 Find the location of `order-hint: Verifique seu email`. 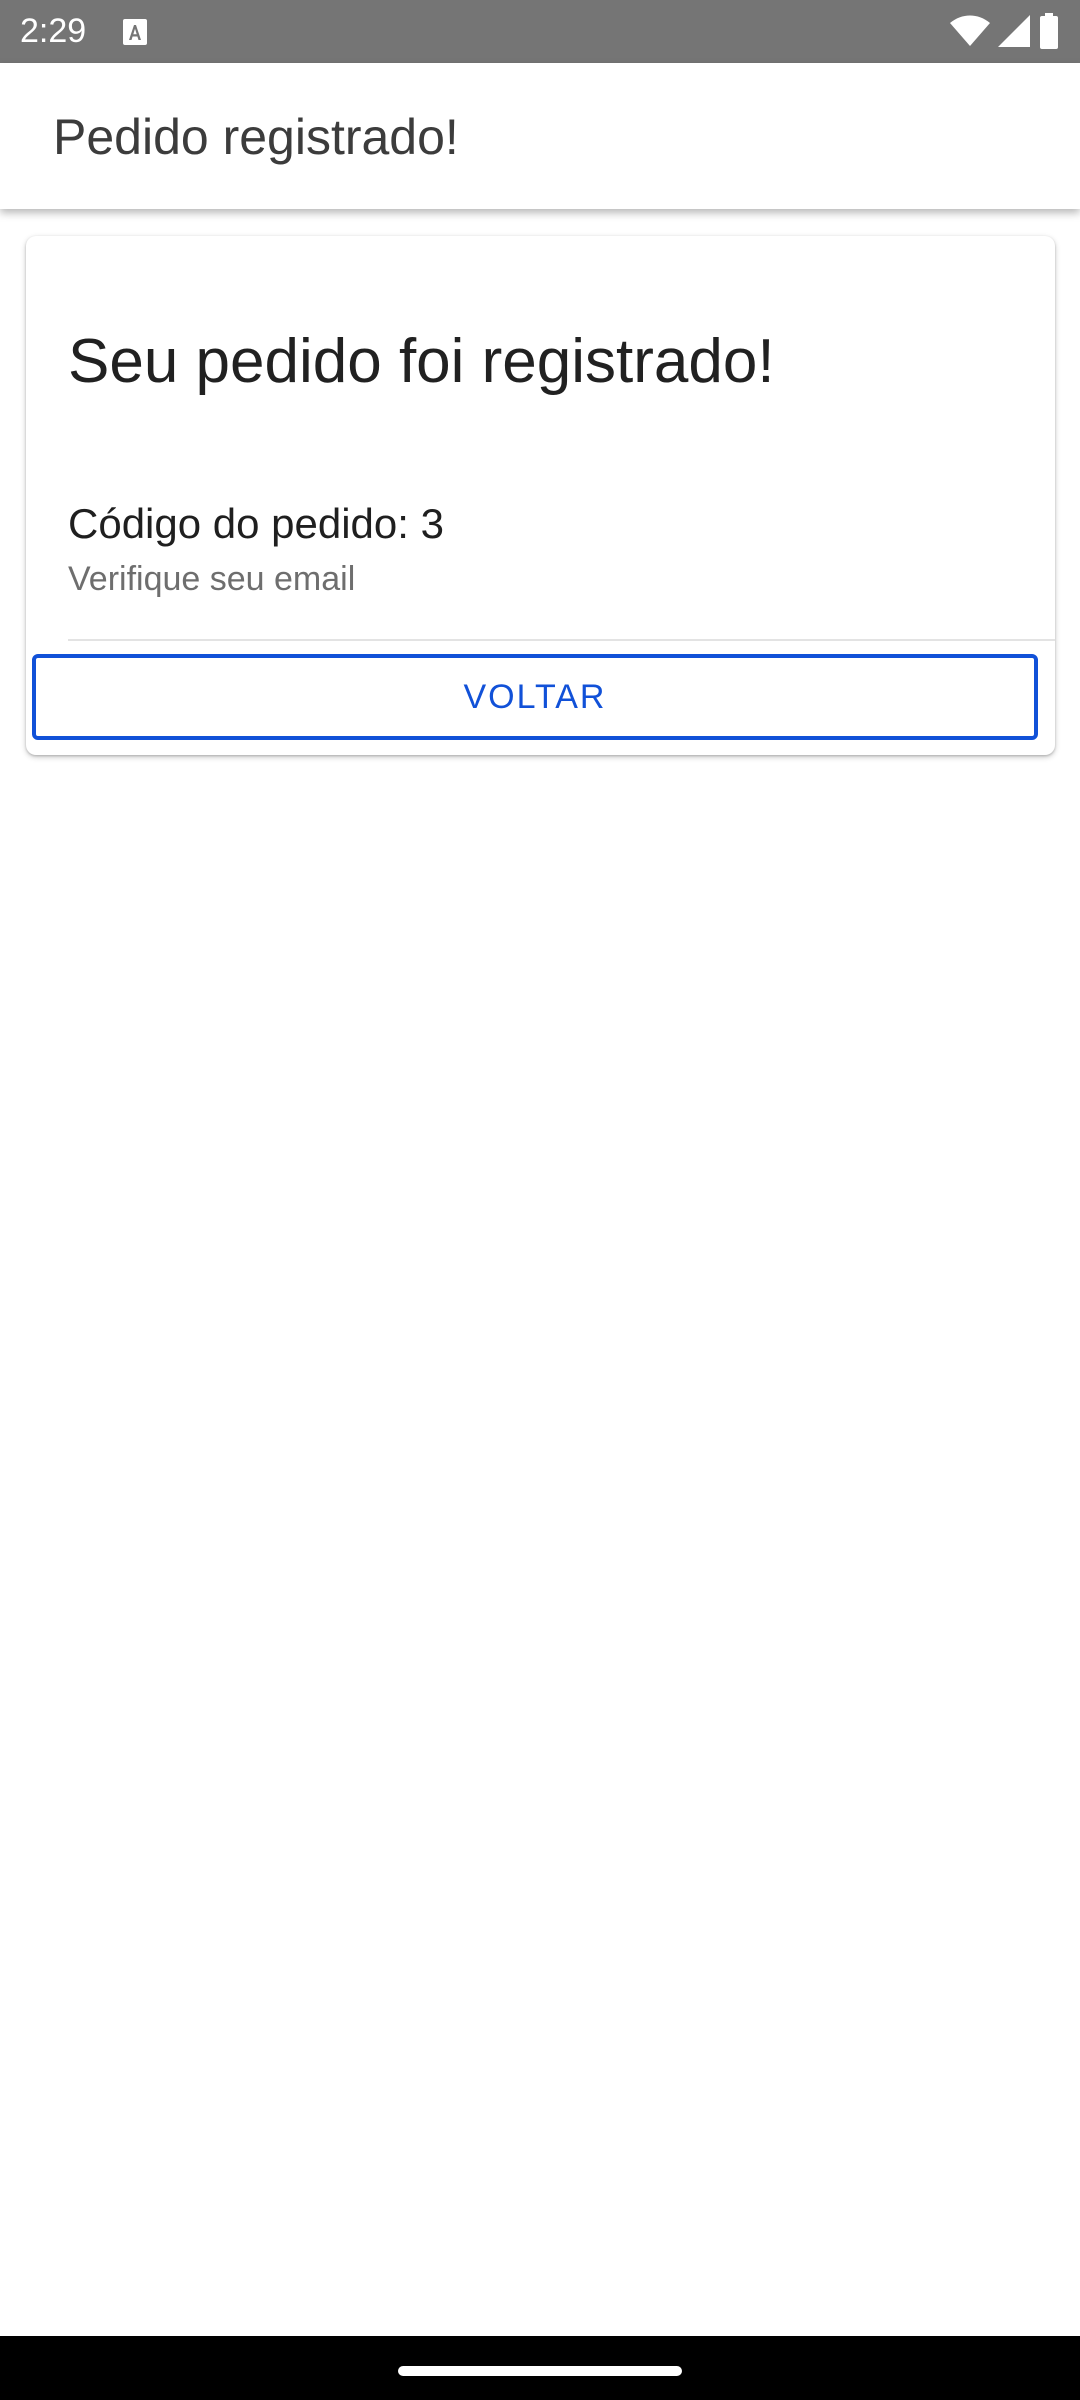

order-hint: Verifique seu email is located at coordinates (212, 579).